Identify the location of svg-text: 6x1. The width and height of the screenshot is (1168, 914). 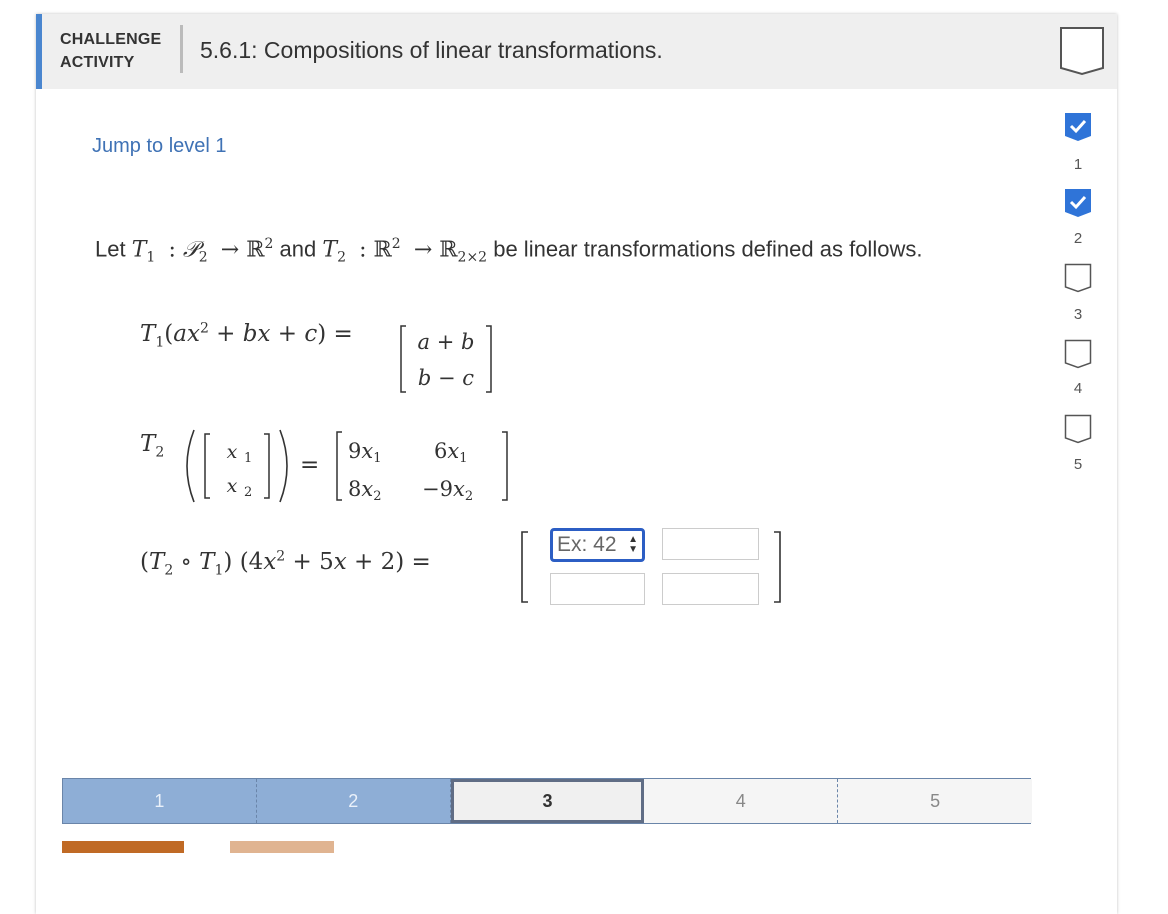
(451, 452).